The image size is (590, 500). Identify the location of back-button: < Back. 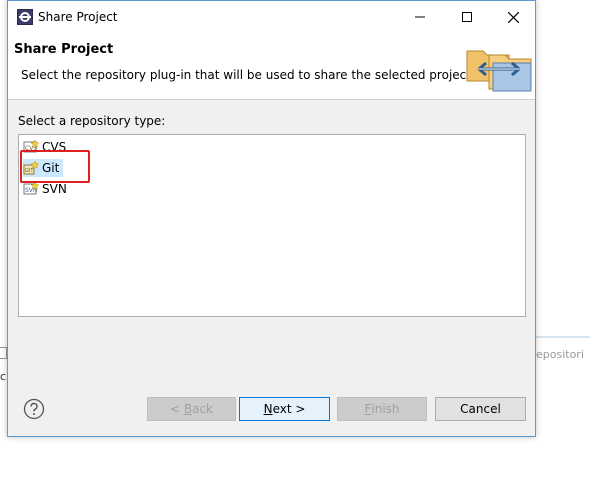
(191, 409).